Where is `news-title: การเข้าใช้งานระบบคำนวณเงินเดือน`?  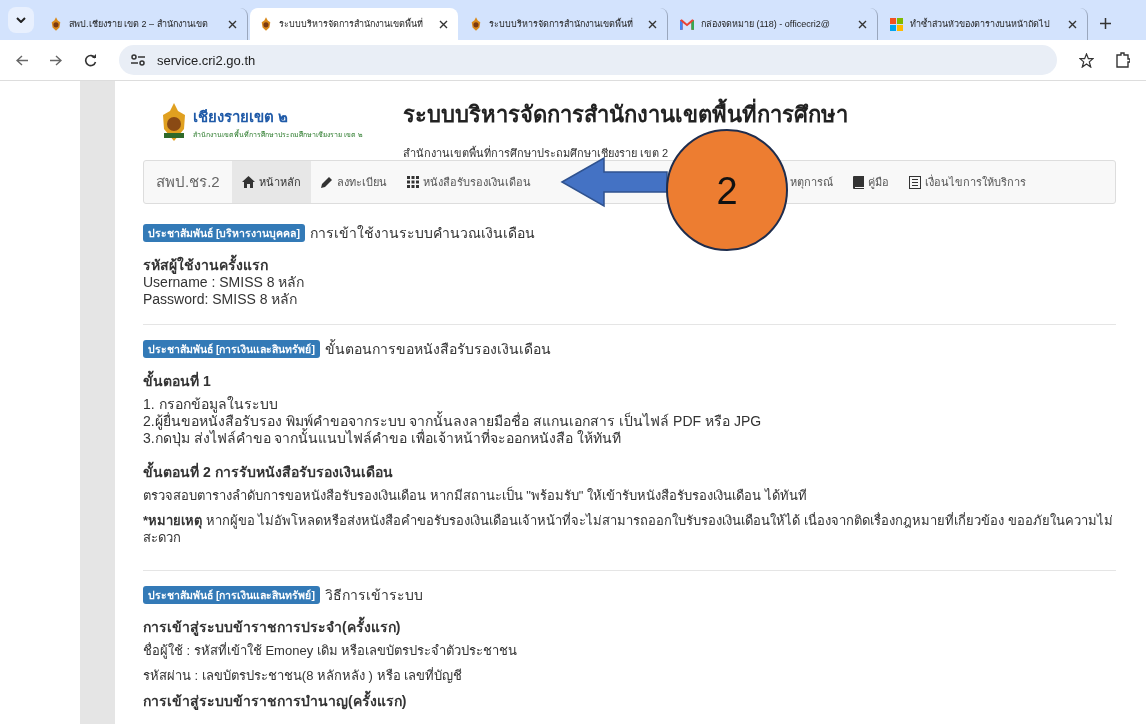 news-title: การเข้าใช้งานระบบคำนวณเงินเดือน is located at coordinates (422, 233).